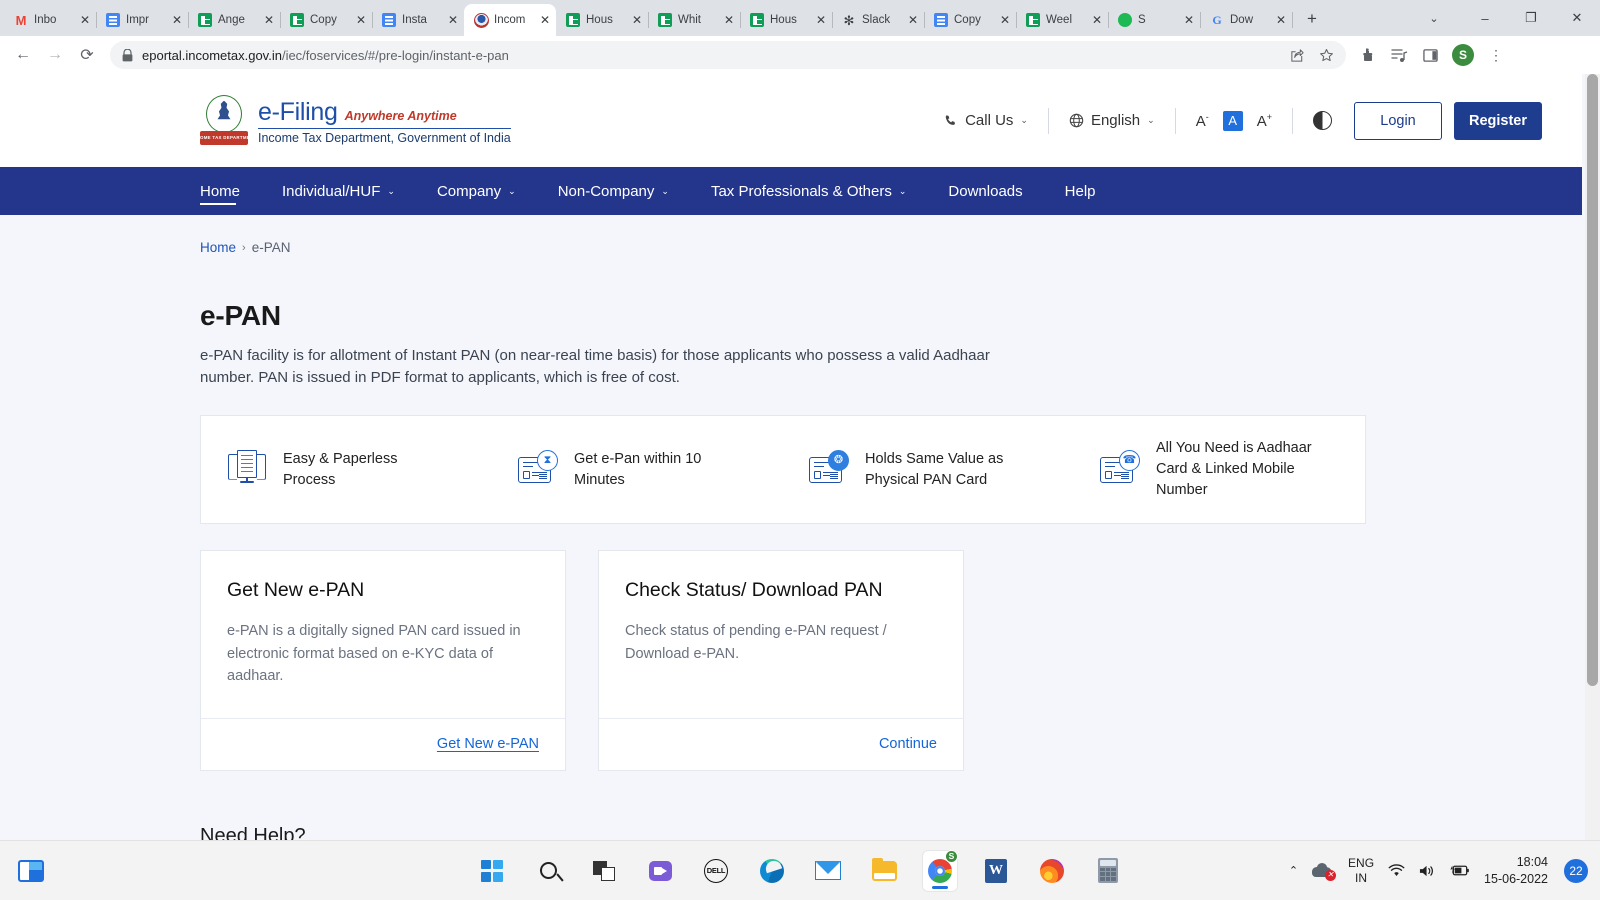  I want to click on nav-item-individual-huf: Individual/HUF ⌄, so click(338, 191).